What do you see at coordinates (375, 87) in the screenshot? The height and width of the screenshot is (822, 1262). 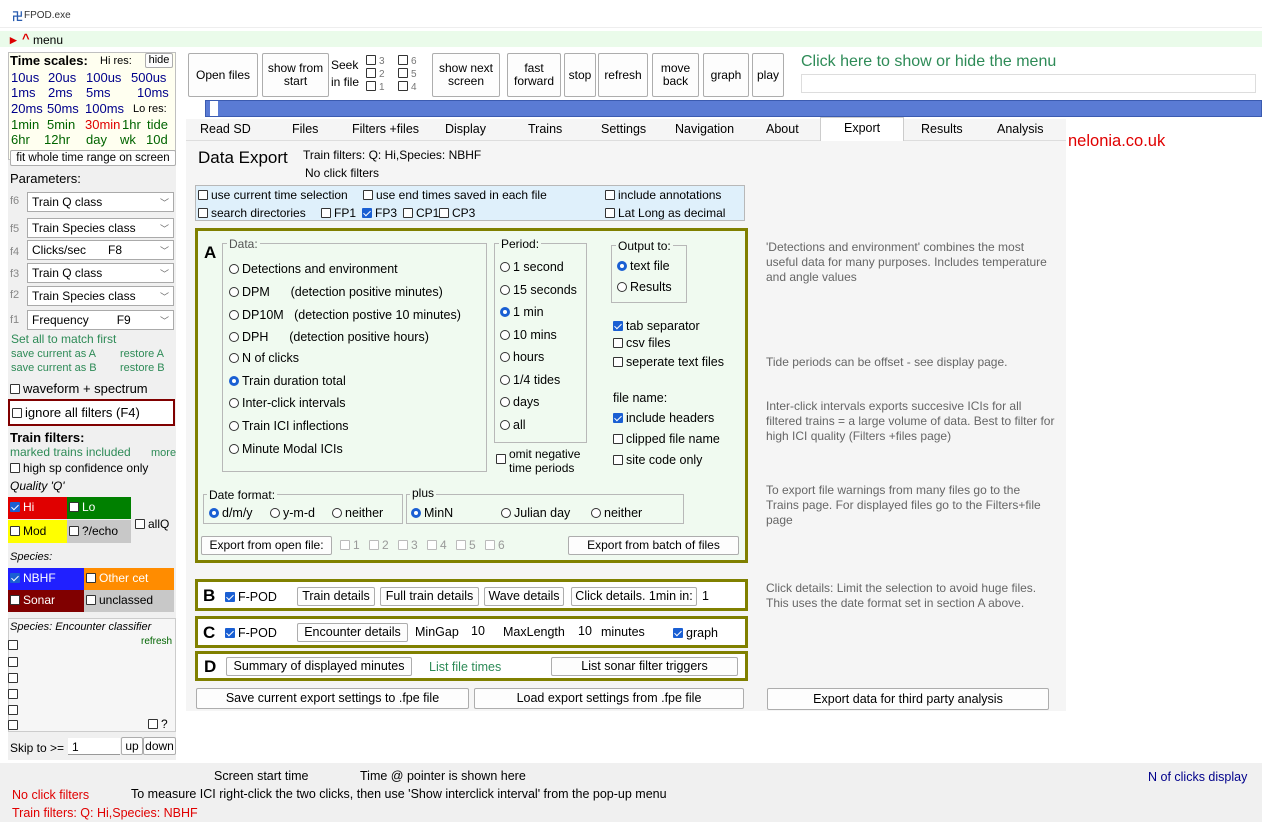 I see `seek-1: 1` at bounding box center [375, 87].